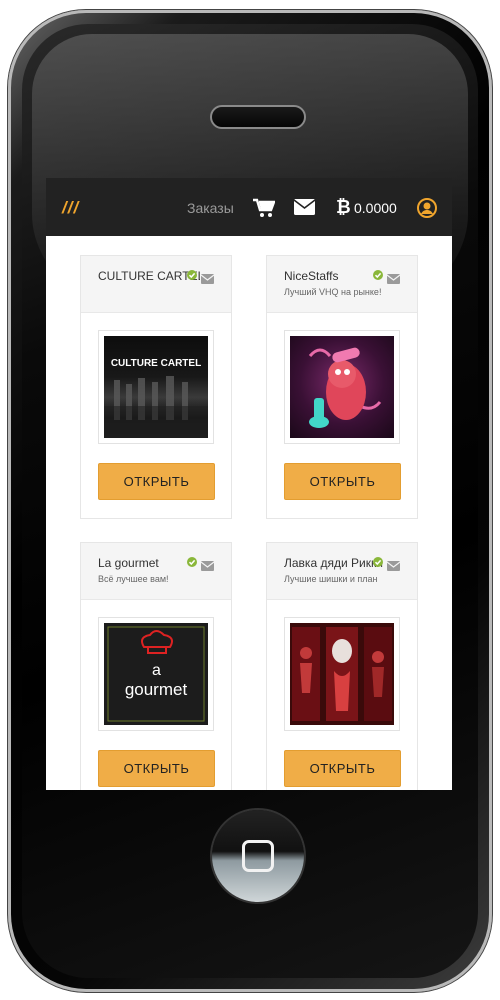  I want to click on shop-logo-text: gourmet, so click(156, 689).